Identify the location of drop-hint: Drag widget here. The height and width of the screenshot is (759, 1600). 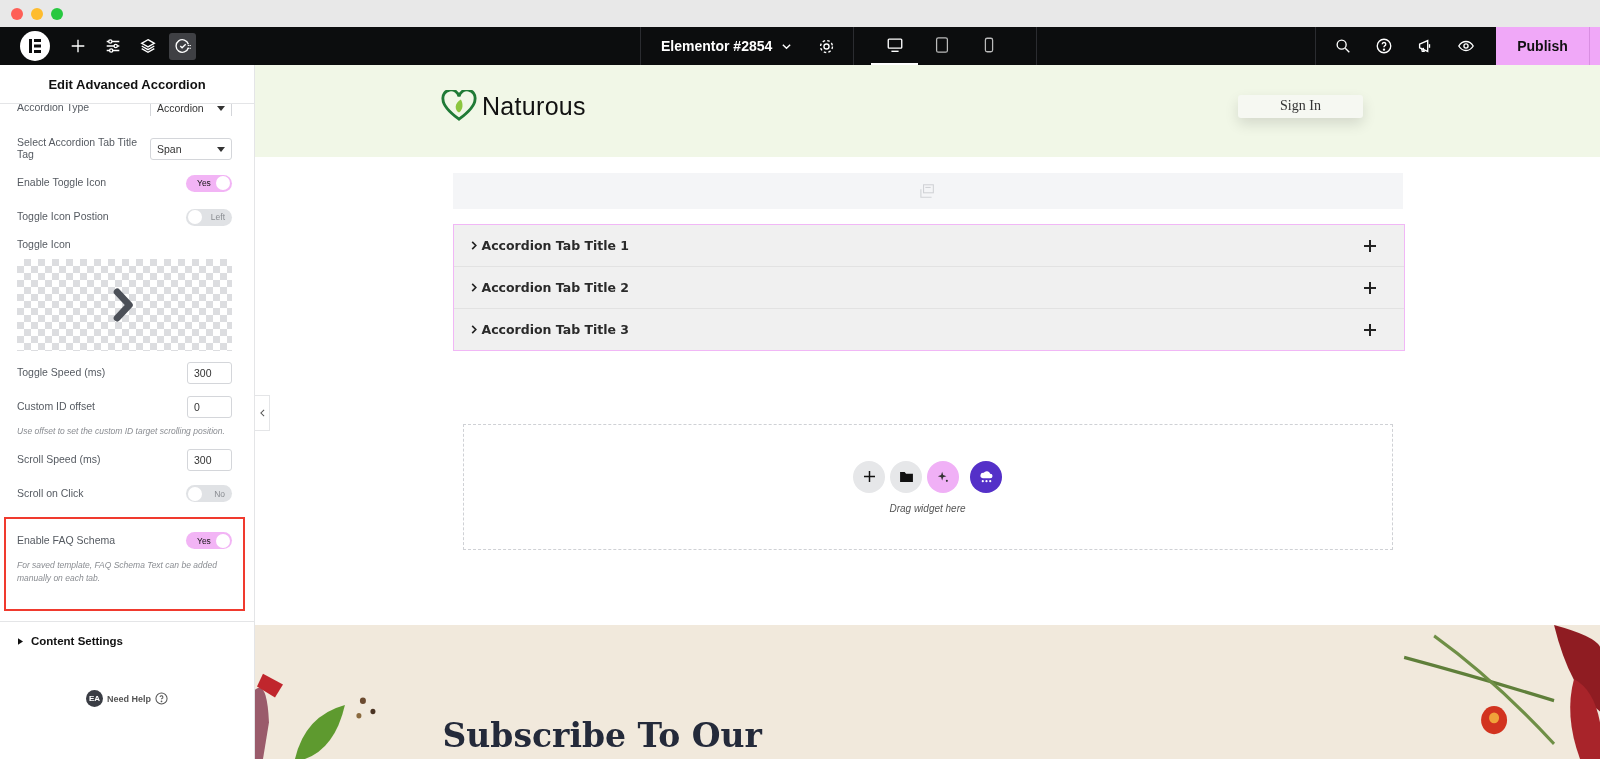
(927, 508).